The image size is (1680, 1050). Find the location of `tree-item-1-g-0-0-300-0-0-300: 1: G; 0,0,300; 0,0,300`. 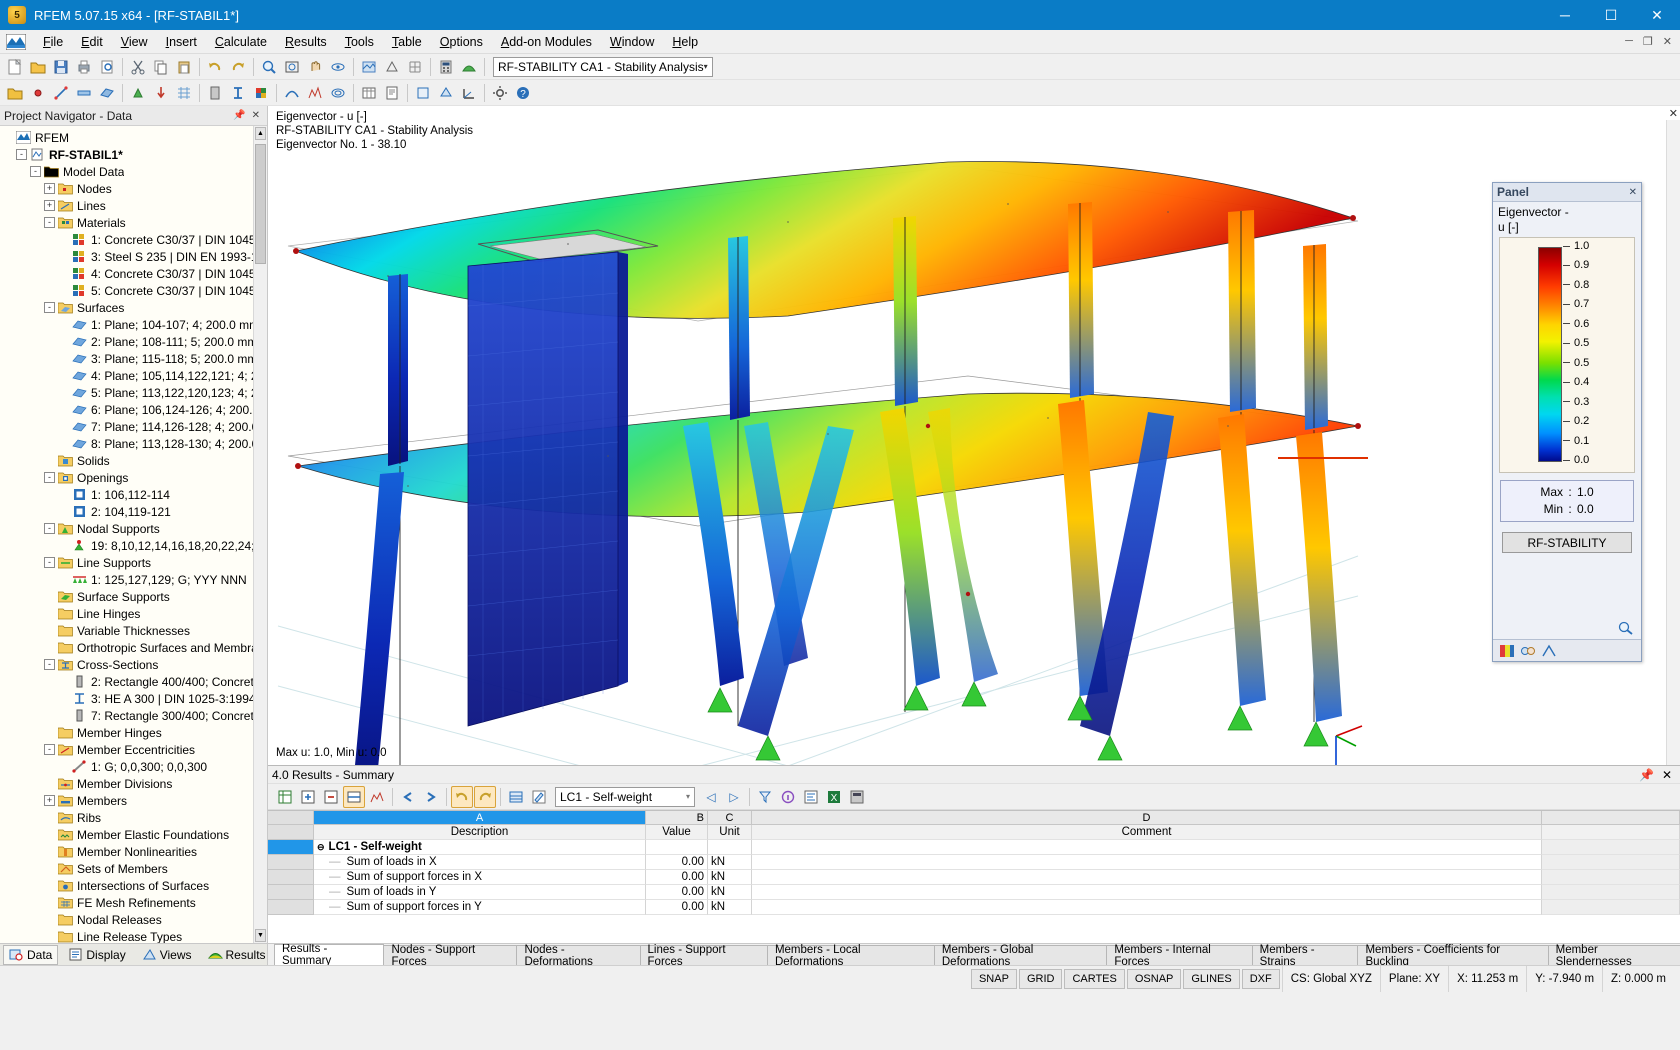

tree-item-1-g-0-0-300-0-0-300: 1: G; 0,0,300; 0,0,300 is located at coordinates (134, 766).